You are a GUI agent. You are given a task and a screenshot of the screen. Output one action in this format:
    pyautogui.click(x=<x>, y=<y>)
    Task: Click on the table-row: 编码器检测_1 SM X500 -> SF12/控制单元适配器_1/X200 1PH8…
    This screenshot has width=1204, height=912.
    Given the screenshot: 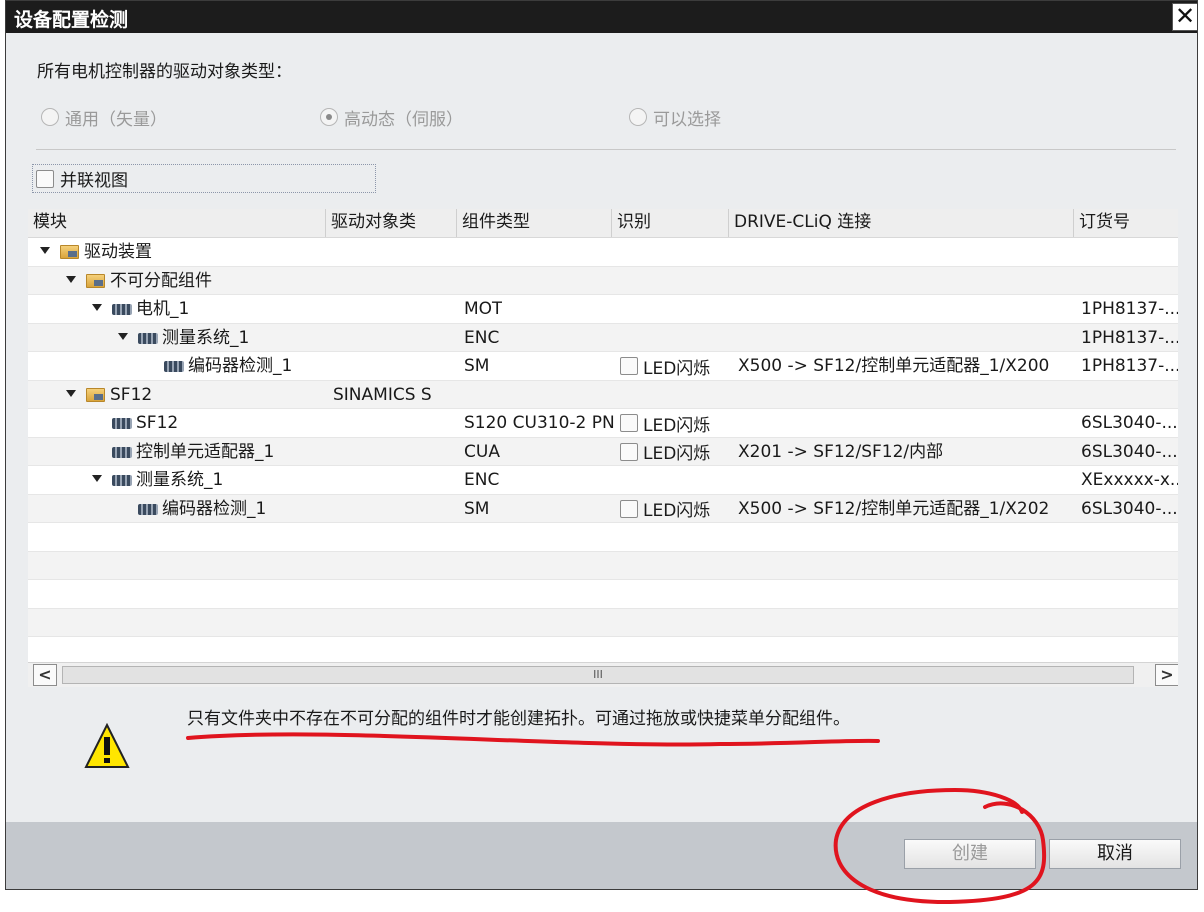 What is the action you would take?
    pyautogui.click(x=603, y=366)
    